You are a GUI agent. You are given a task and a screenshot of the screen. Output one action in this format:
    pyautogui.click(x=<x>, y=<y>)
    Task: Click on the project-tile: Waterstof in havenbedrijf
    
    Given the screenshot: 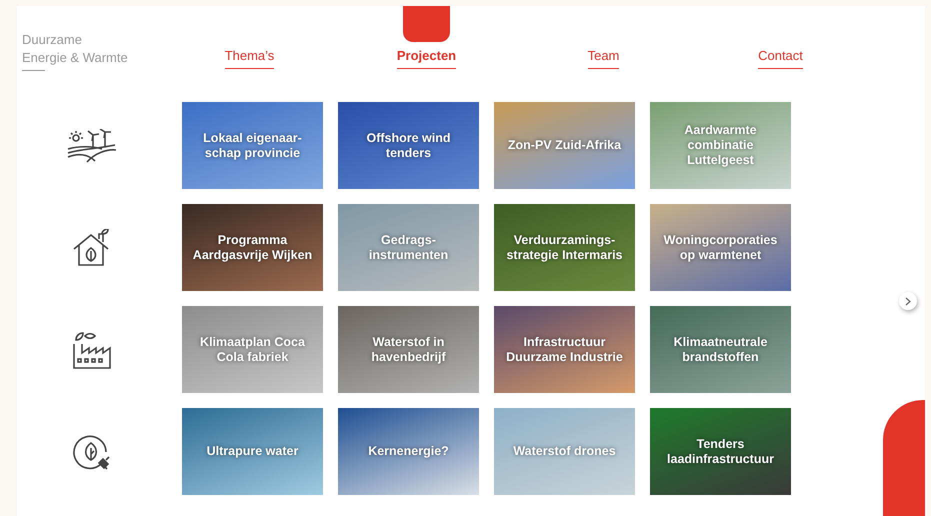 What is the action you would take?
    pyautogui.click(x=408, y=349)
    